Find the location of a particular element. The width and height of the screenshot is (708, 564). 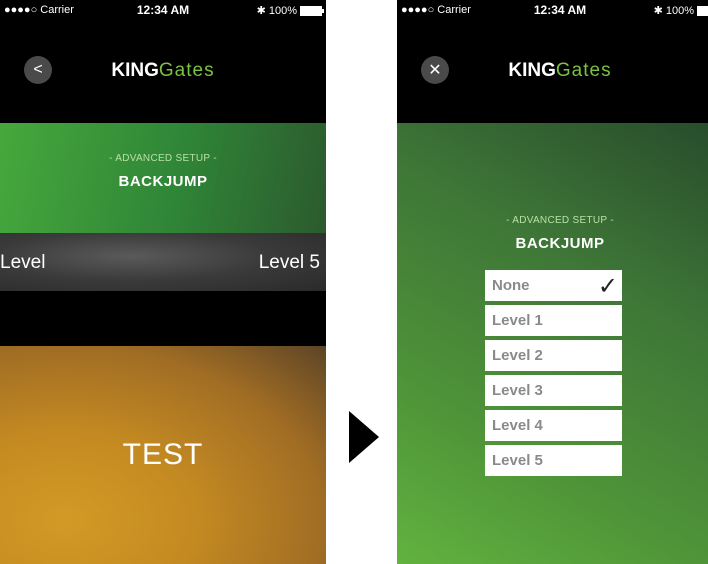

level-setting-label: Level is located at coordinates (23, 262).